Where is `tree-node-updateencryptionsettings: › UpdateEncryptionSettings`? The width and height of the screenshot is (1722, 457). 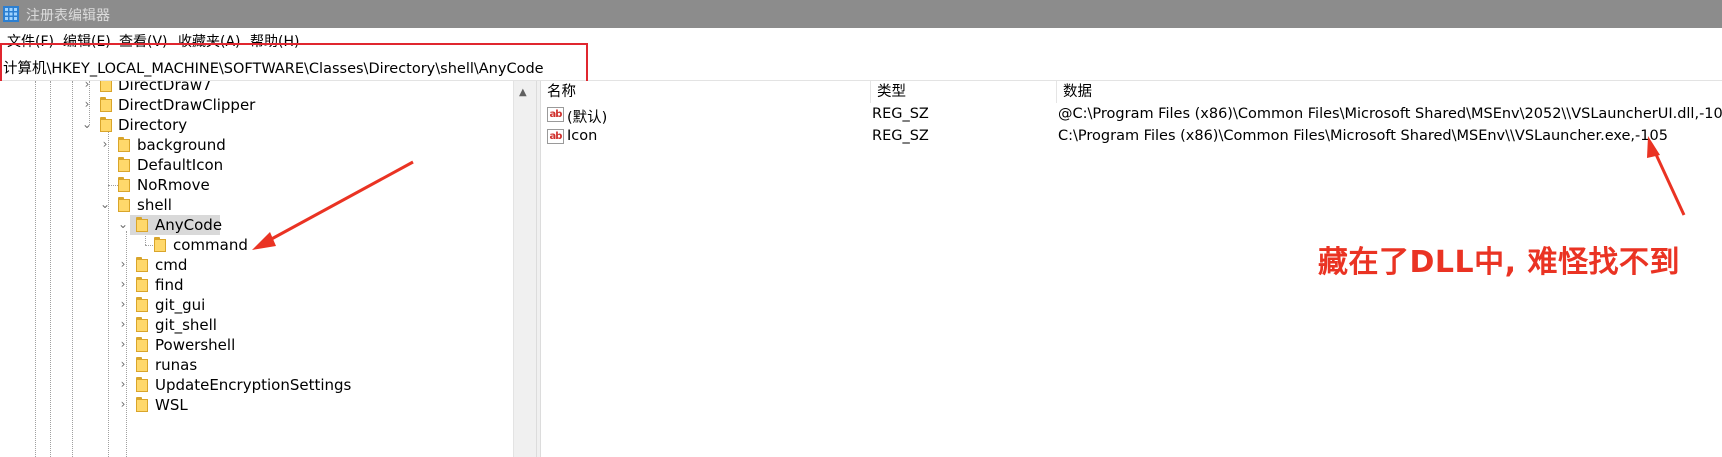 tree-node-updateencryptionsettings: › UpdateEncryptionSettings is located at coordinates (255, 385).